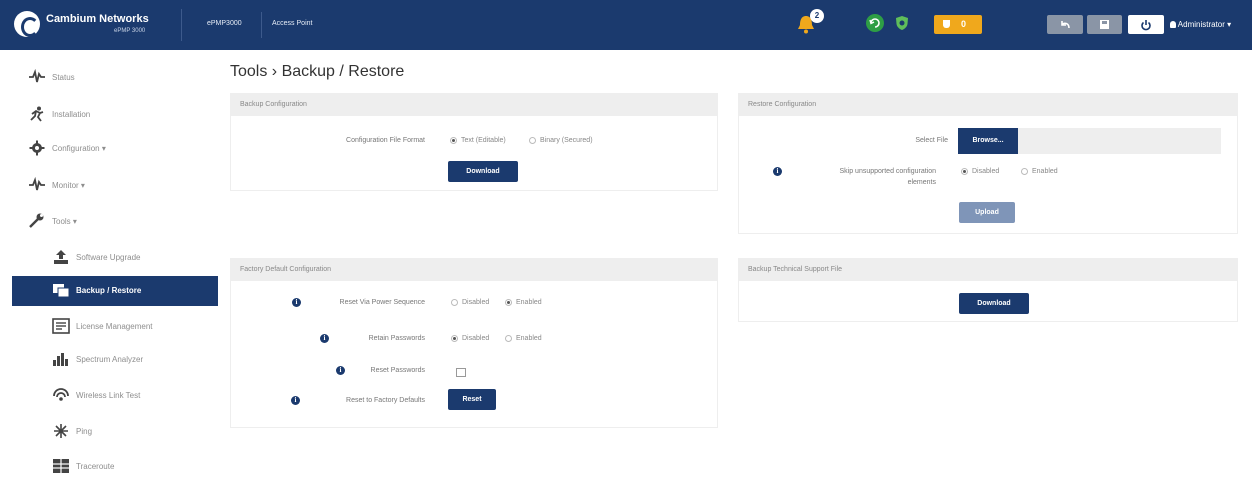  I want to click on skip-enabled-radio, so click(1024, 171).